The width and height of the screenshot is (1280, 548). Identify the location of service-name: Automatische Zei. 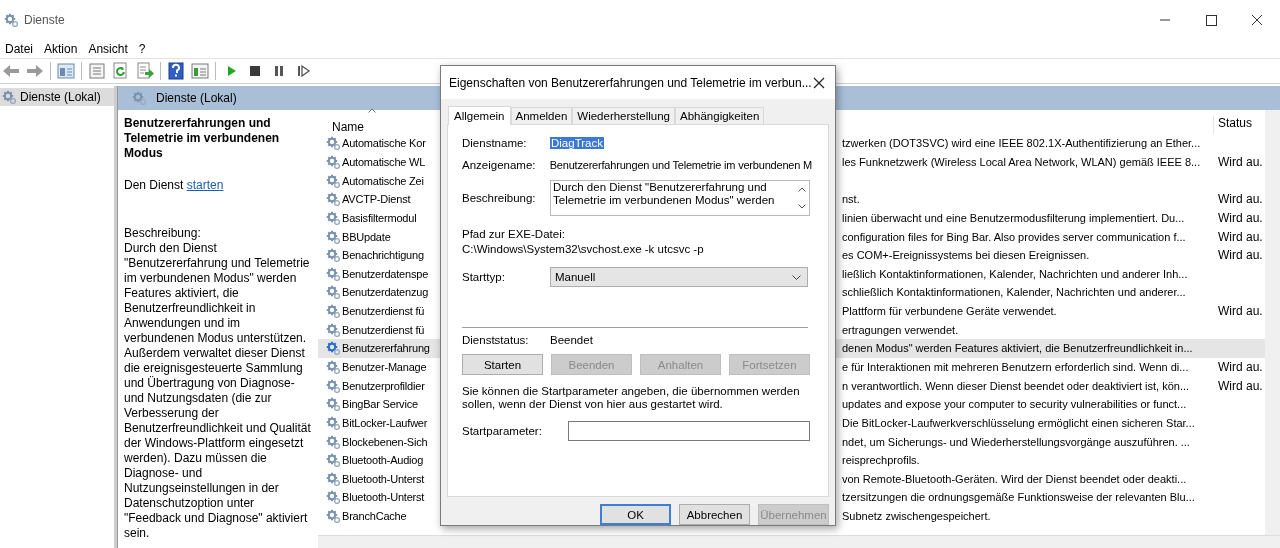
(383, 180).